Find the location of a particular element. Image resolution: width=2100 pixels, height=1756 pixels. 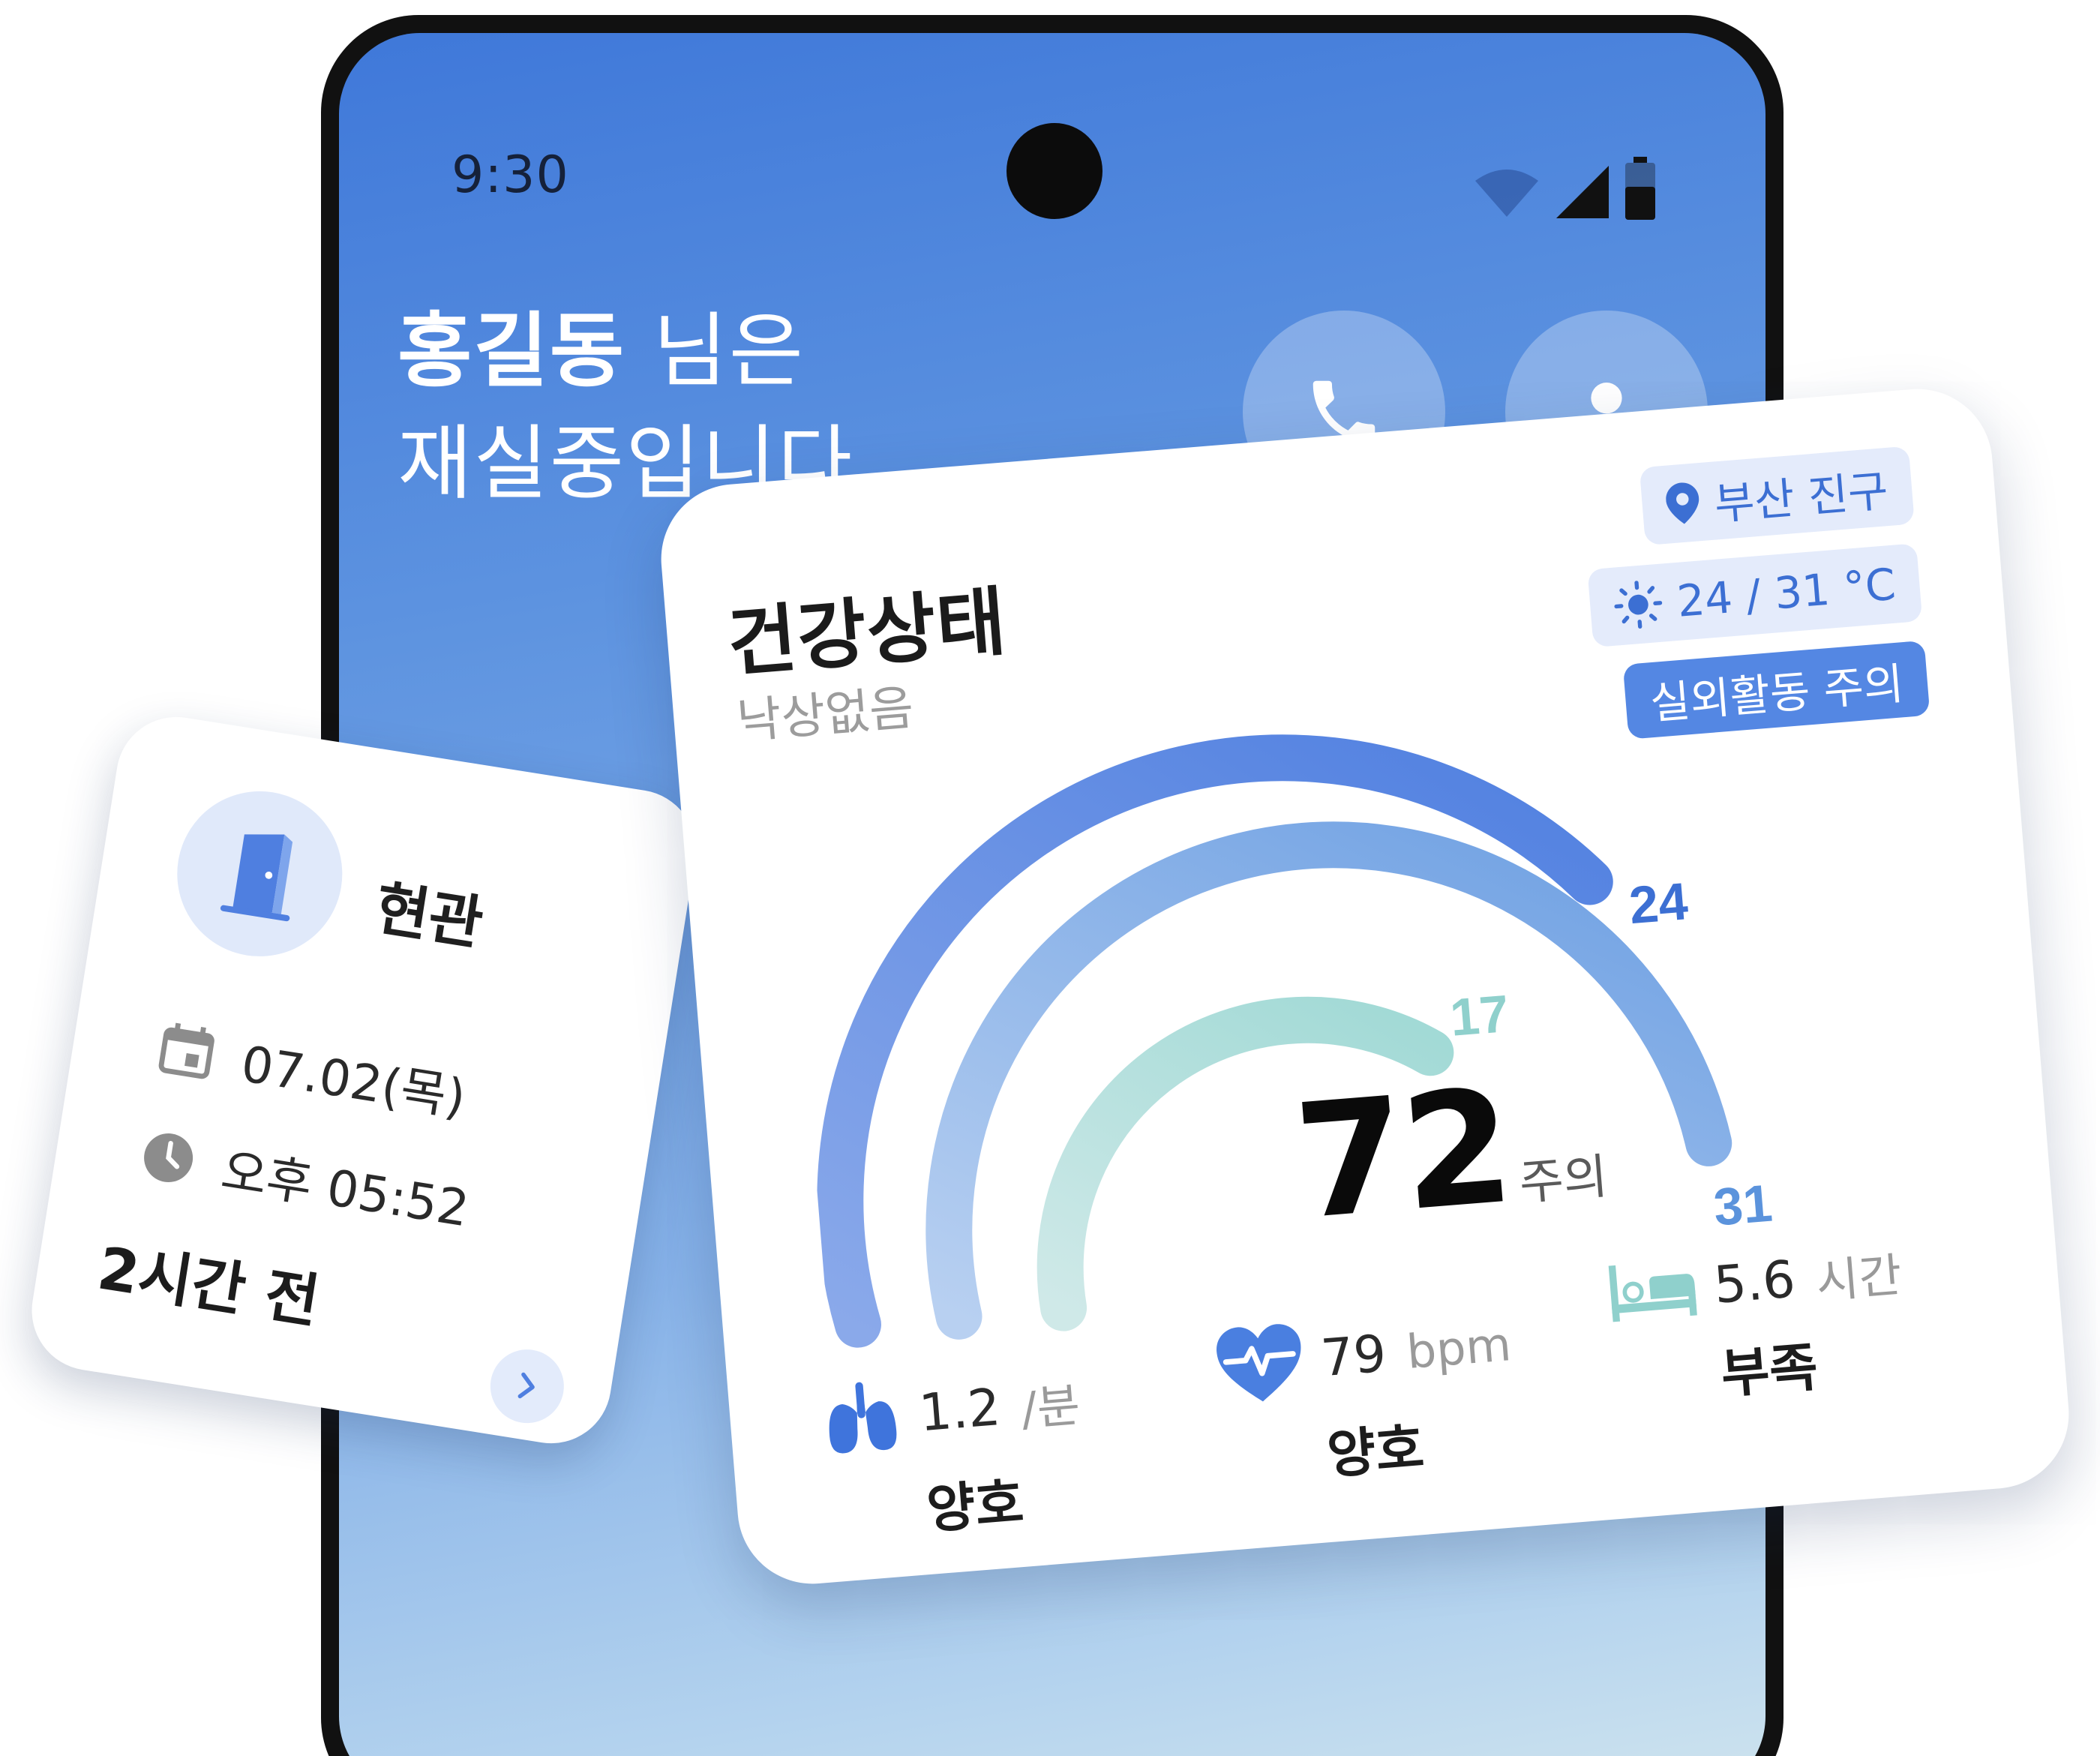

sleep-value: 5.6 is located at coordinates (1755, 1282).